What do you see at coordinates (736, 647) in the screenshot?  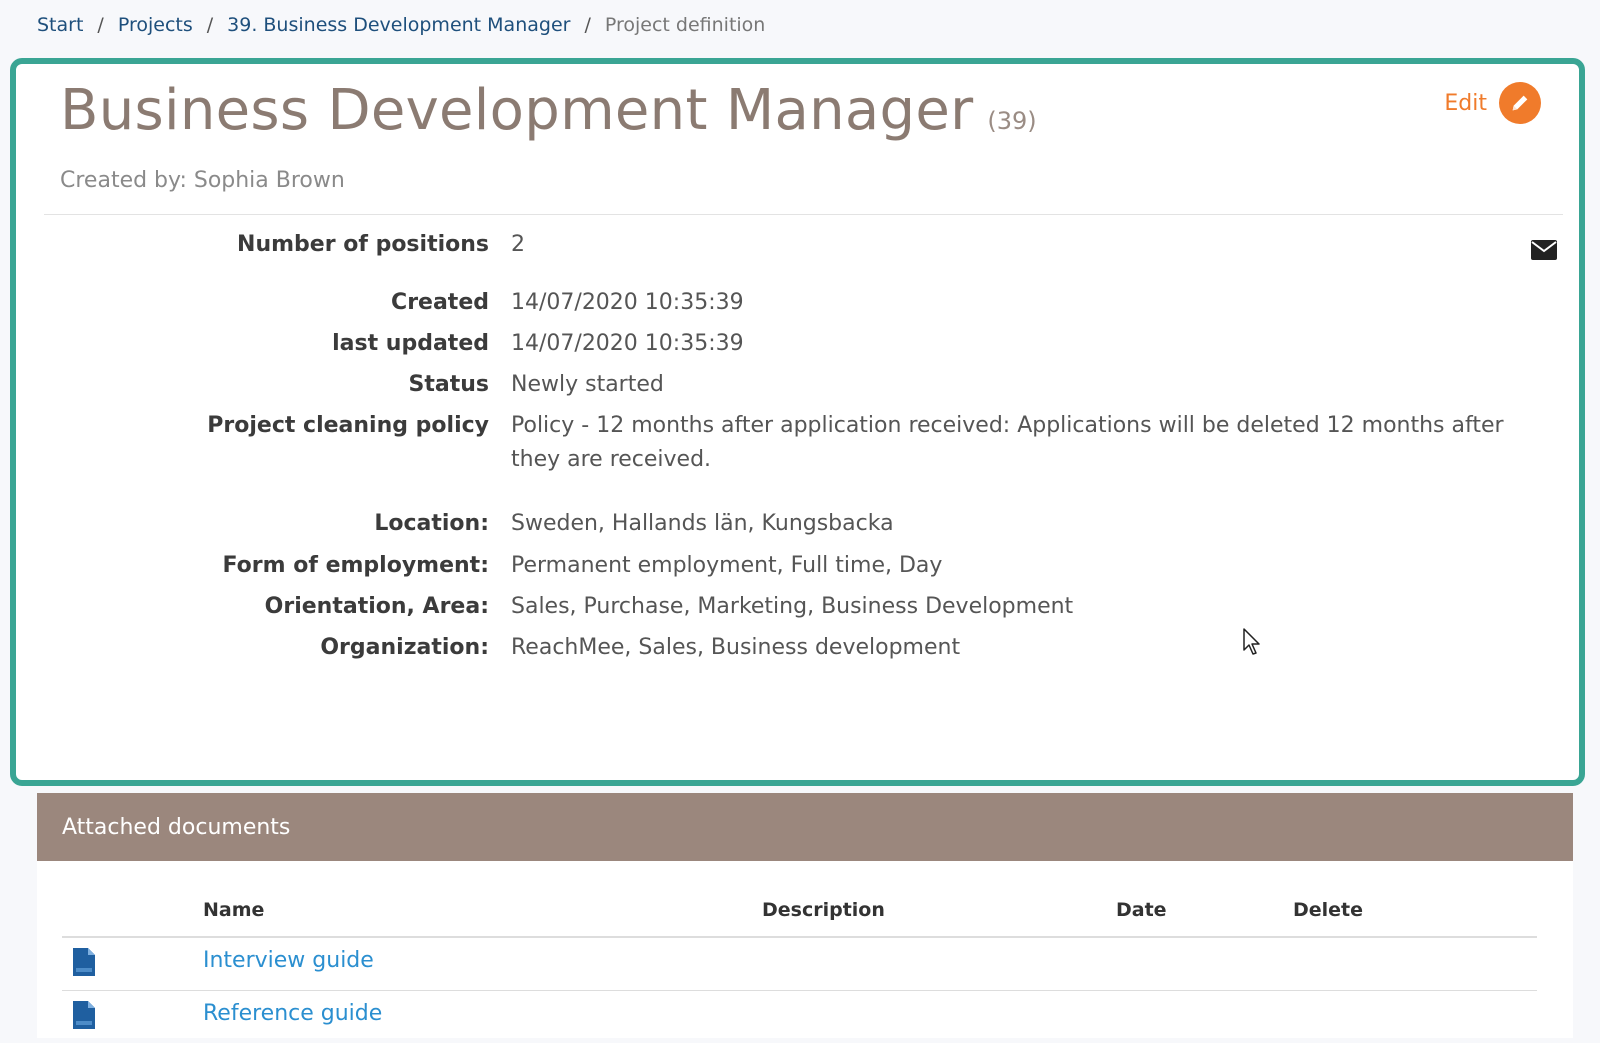 I see `field-value: ReachMee, Sales, Business development` at bounding box center [736, 647].